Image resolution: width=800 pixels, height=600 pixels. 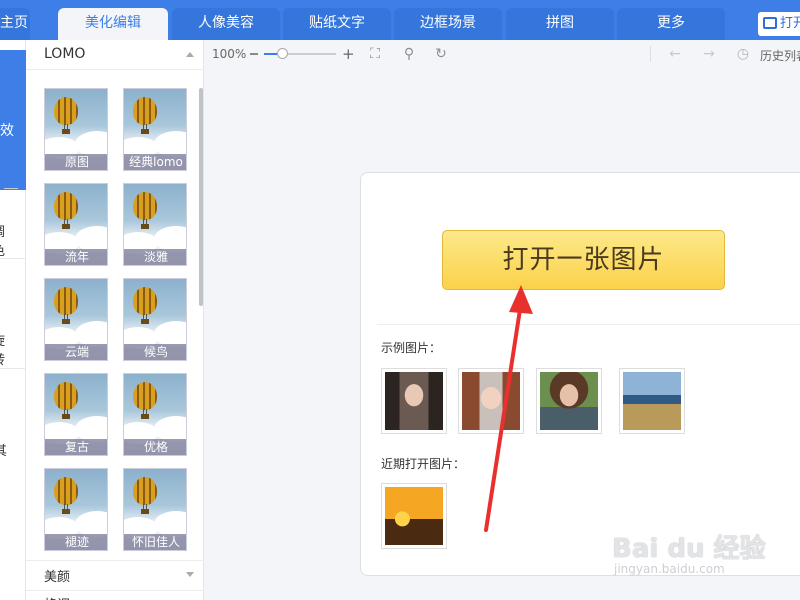 What do you see at coordinates (282, 53) in the screenshot?
I see `zoom-slider-handle` at bounding box center [282, 53].